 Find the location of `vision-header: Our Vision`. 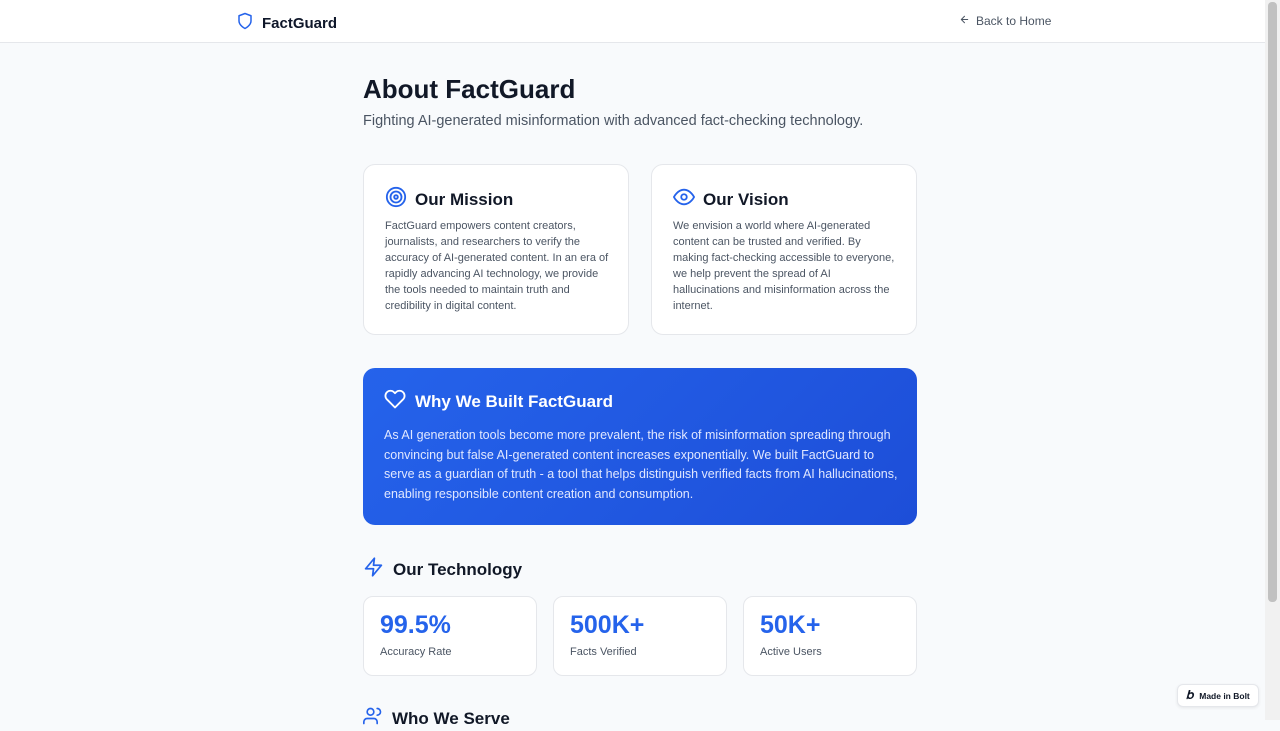

vision-header: Our Vision is located at coordinates (731, 199).